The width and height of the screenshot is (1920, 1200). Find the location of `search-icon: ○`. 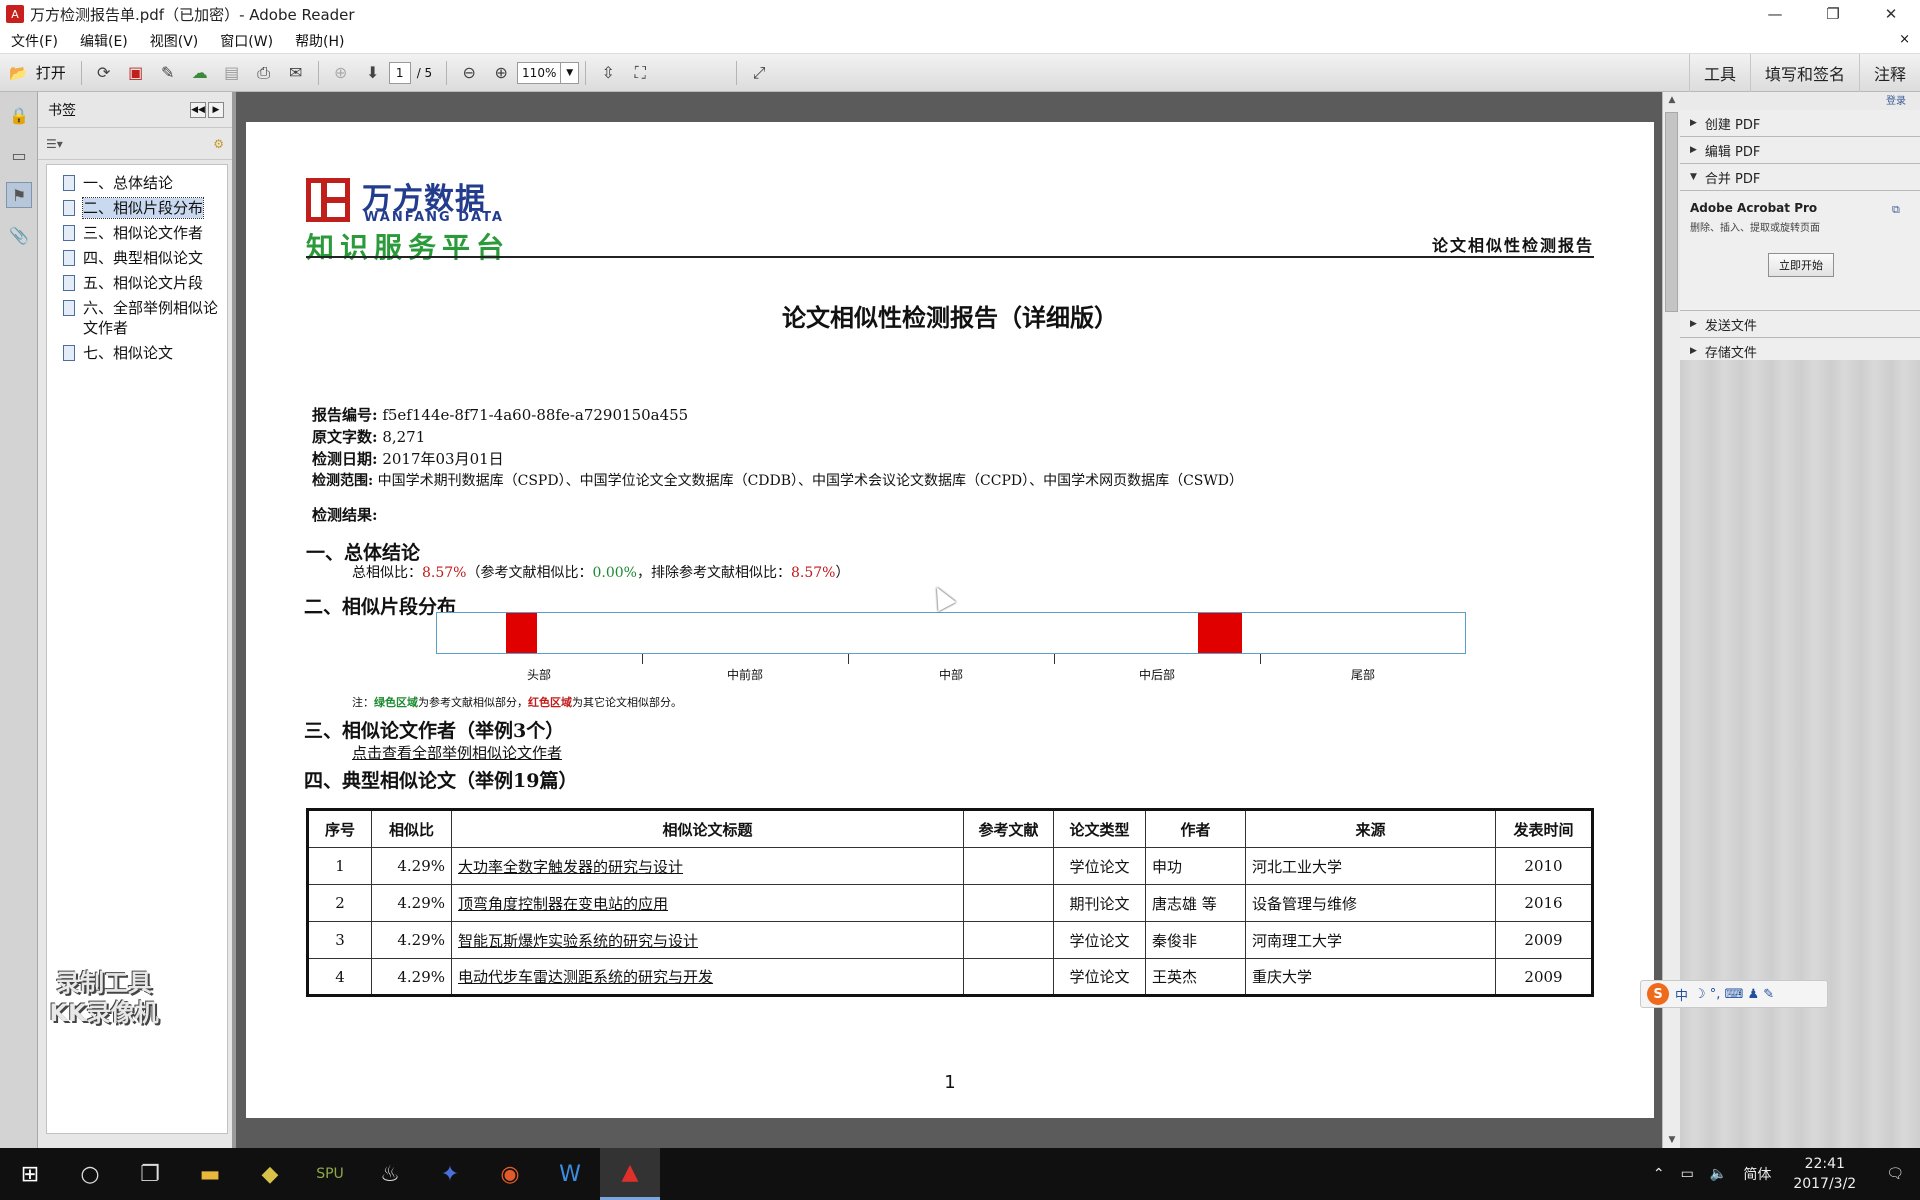

search-icon: ○ is located at coordinates (90, 1174).